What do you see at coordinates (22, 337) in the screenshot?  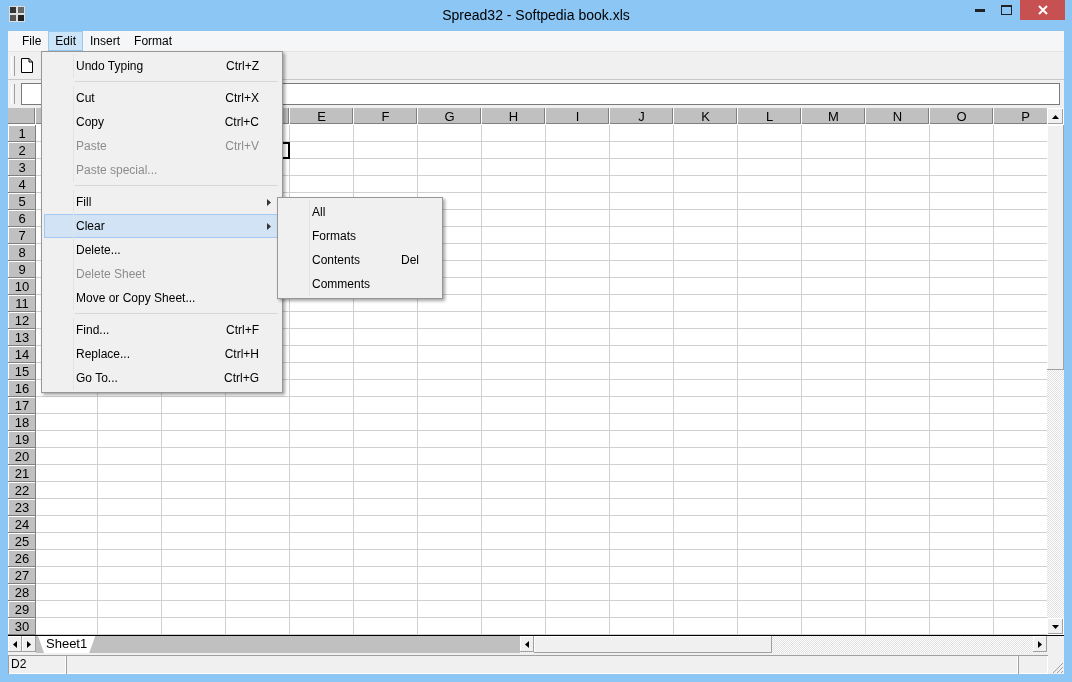 I see `row-header: 13` at bounding box center [22, 337].